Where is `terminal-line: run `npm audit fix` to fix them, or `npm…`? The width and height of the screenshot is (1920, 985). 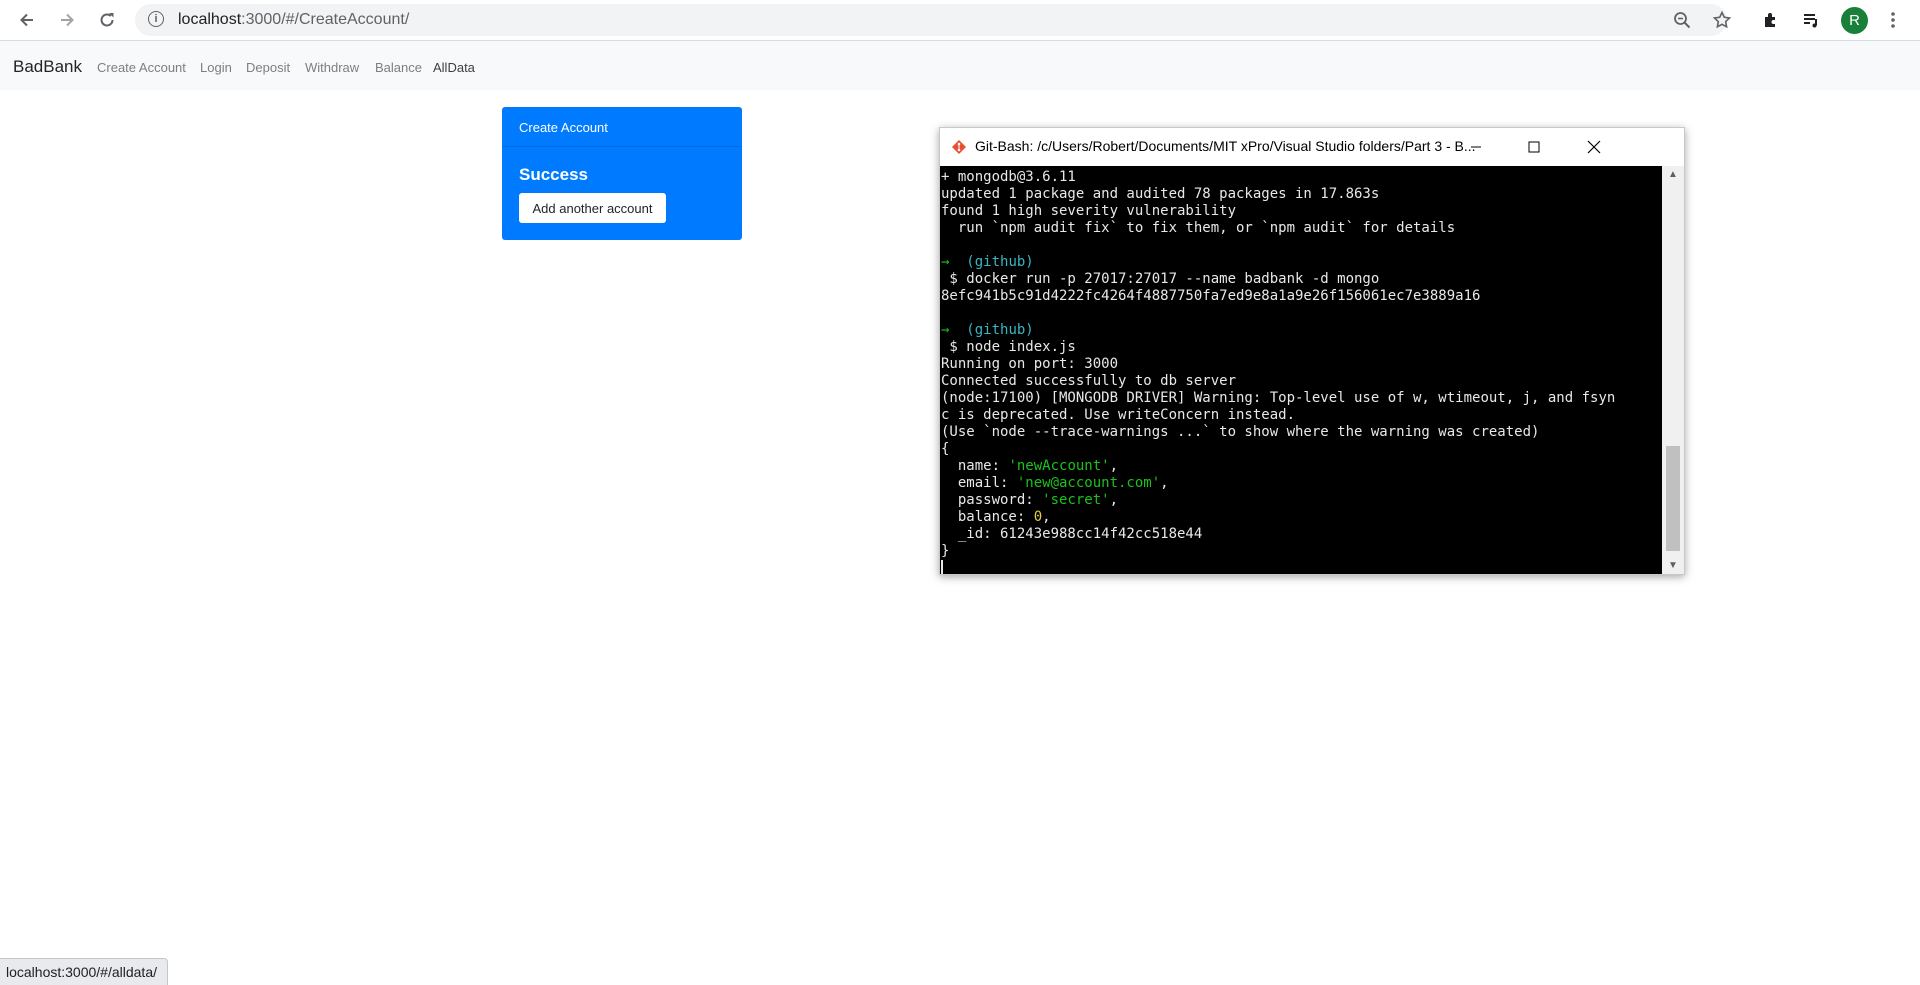 terminal-line: run `npm audit fix` to fix them, or `npm… is located at coordinates (1198, 228).